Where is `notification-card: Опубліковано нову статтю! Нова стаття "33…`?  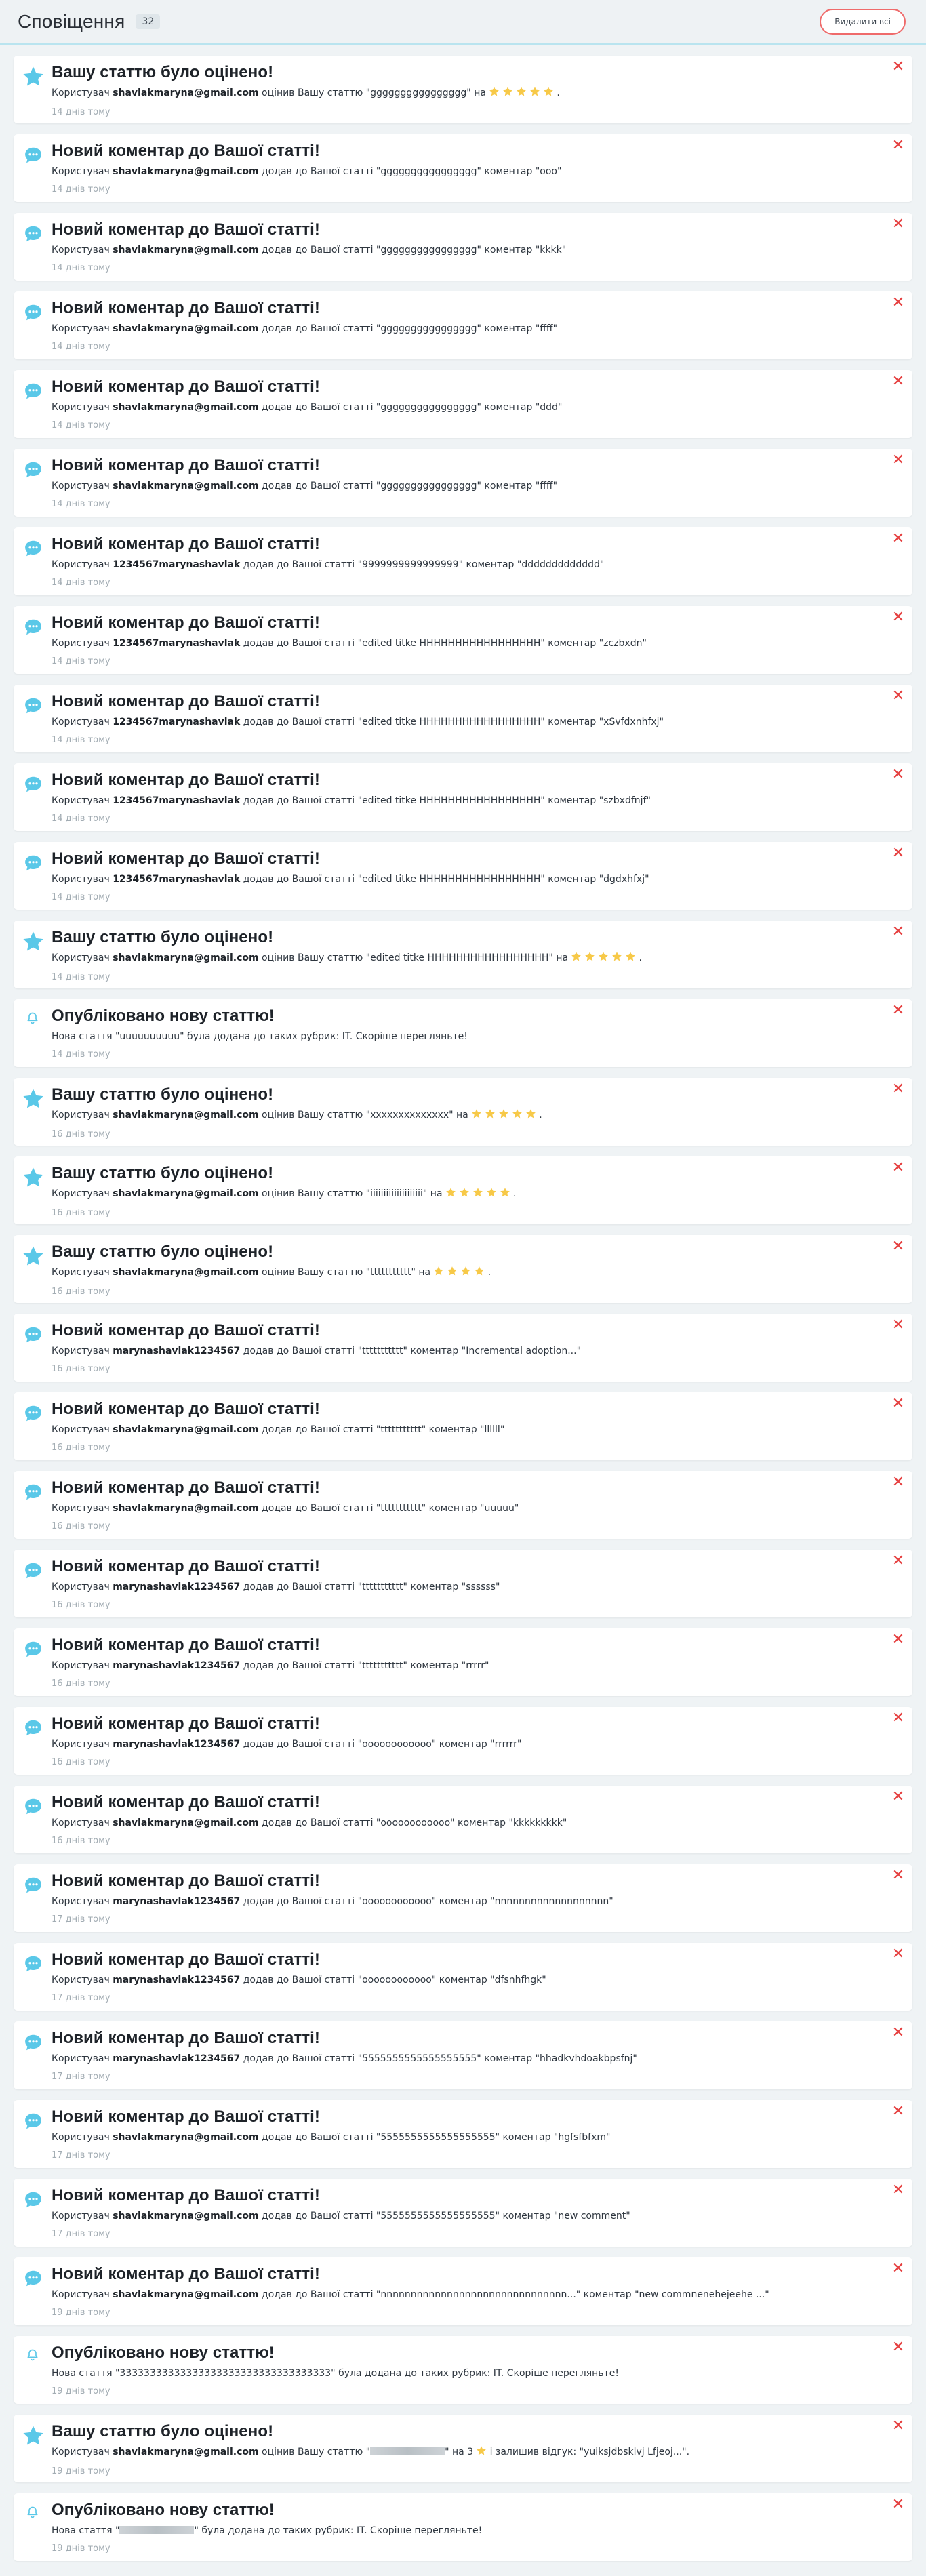
notification-card: Опубліковано нову статтю! Нова стаття "33… is located at coordinates (463, 2370).